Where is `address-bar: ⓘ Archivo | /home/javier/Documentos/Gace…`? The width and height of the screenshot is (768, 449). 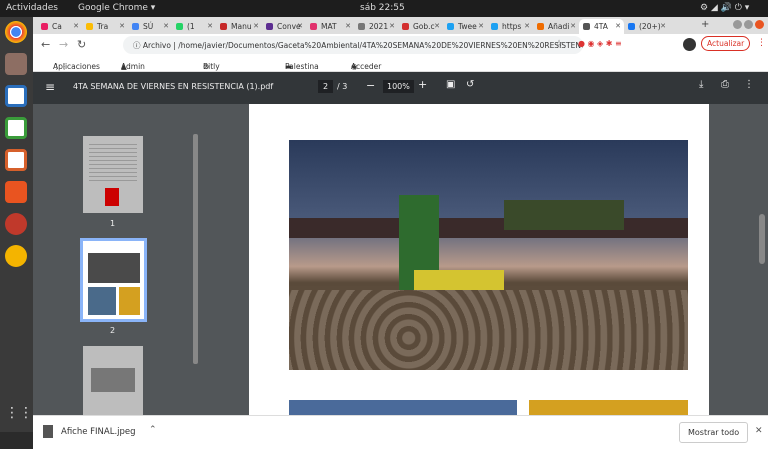 address-bar: ⓘ Archivo | /home/javier/Documentos/Gace… is located at coordinates (353, 45).